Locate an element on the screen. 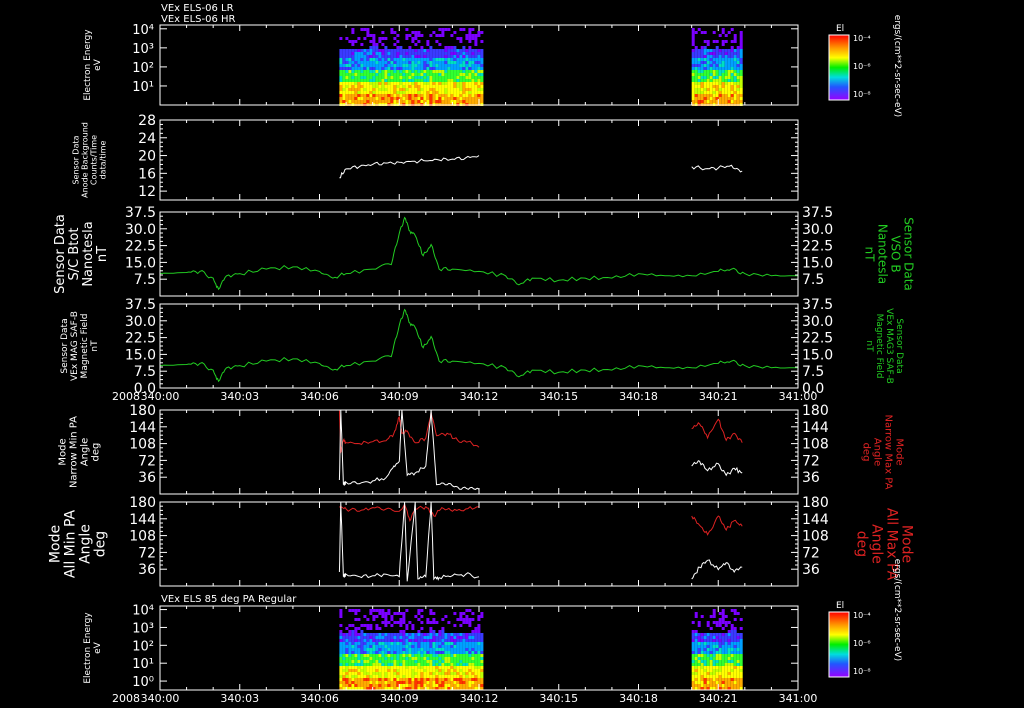  year-label: 2008 is located at coordinates (126, 396).